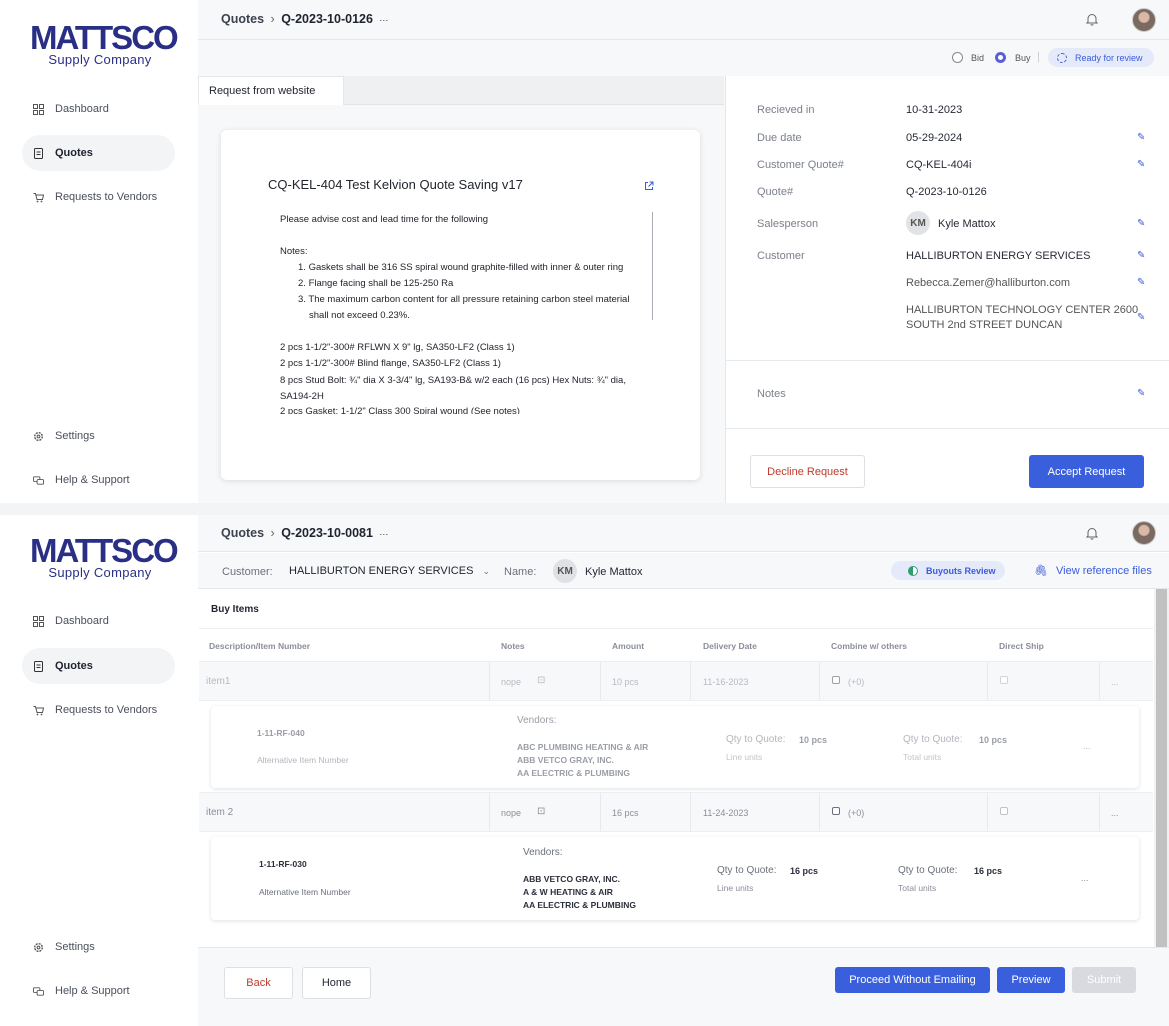  I want to click on salesperson-name: Kyle Mattox, so click(967, 224).